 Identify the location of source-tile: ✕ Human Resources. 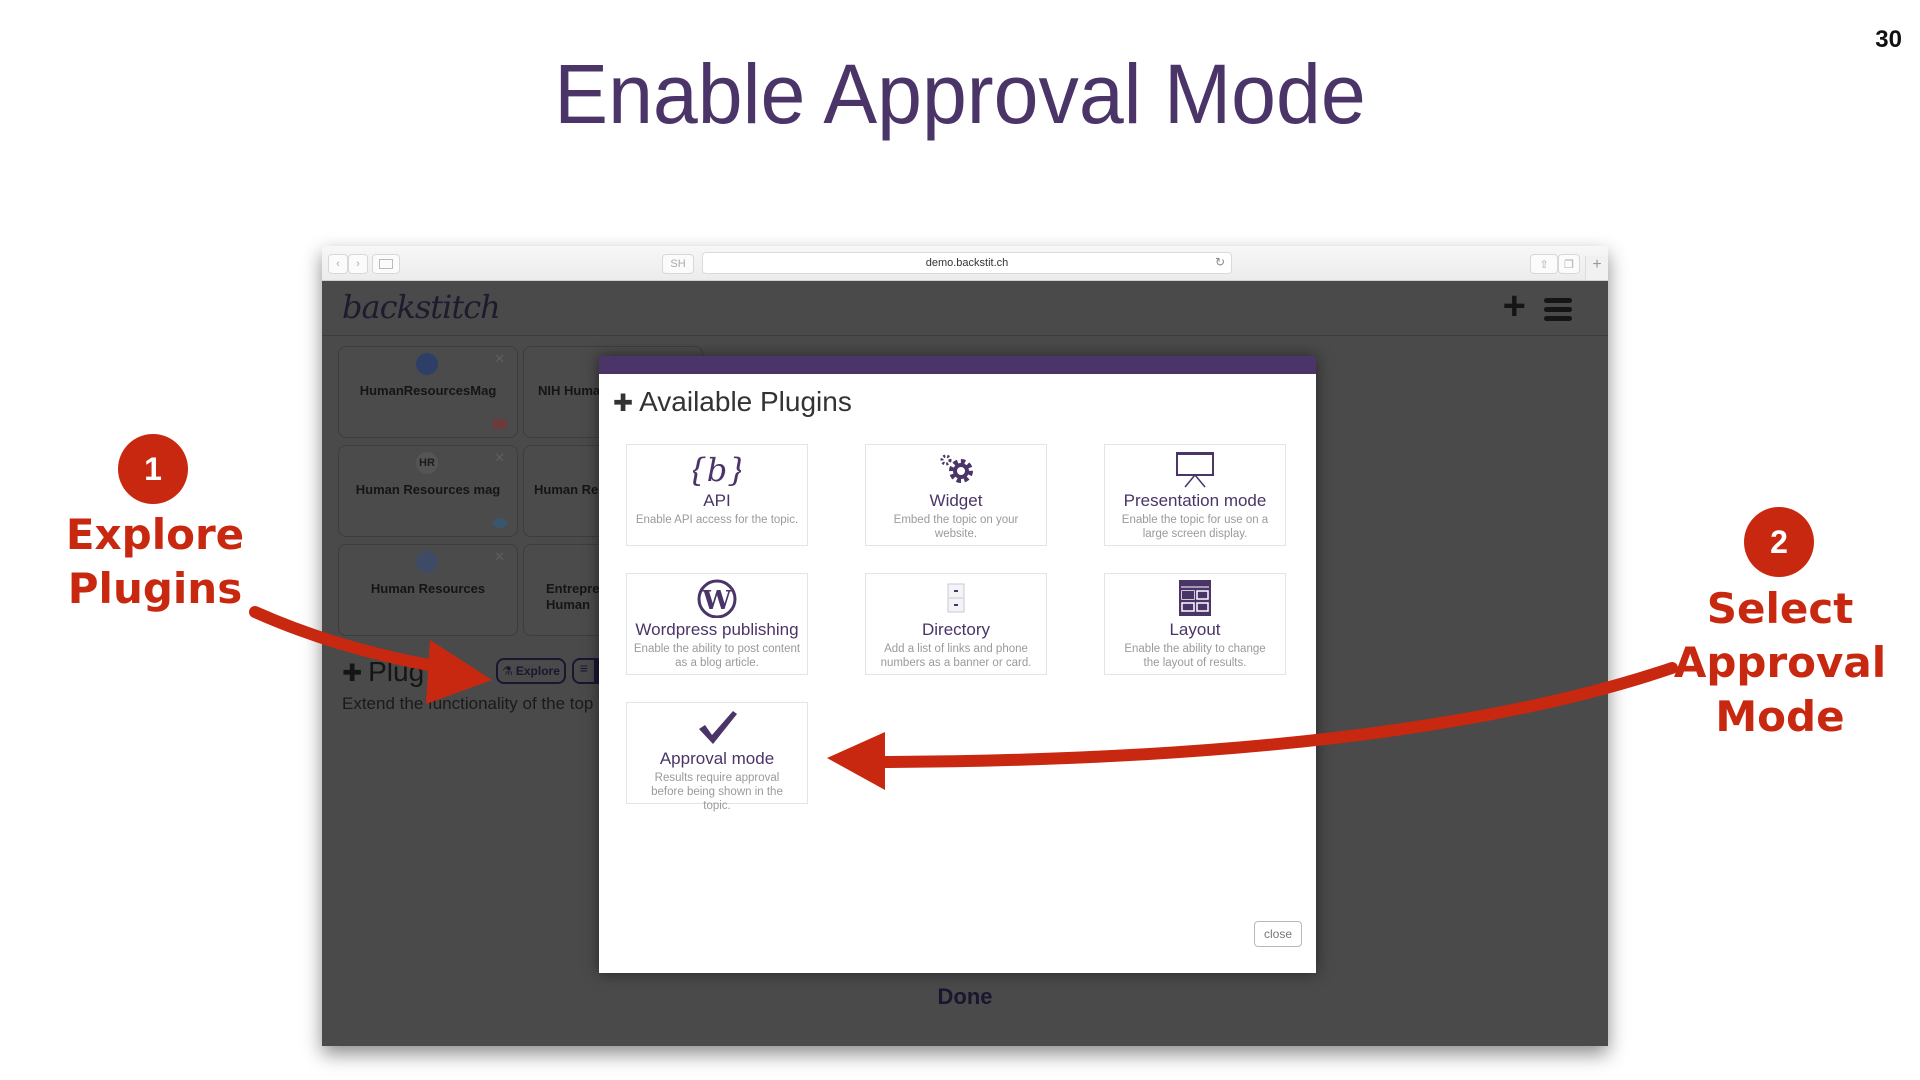
(428, 590).